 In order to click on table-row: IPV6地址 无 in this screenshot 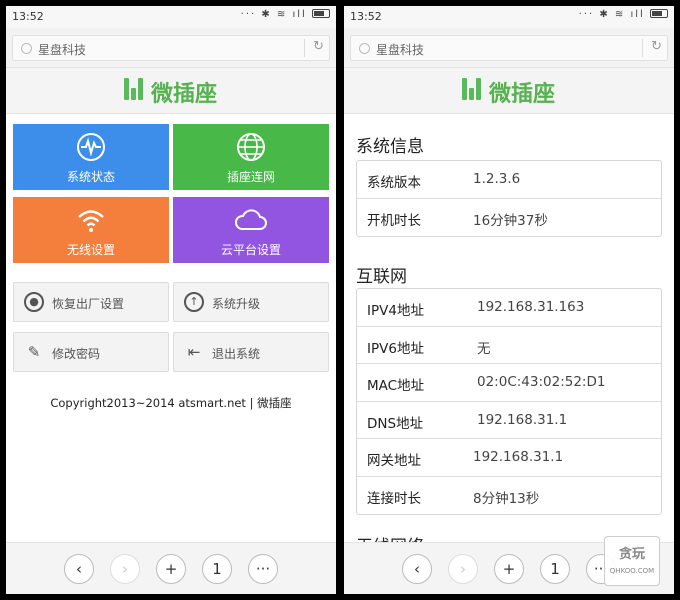, I will do `click(509, 345)`.